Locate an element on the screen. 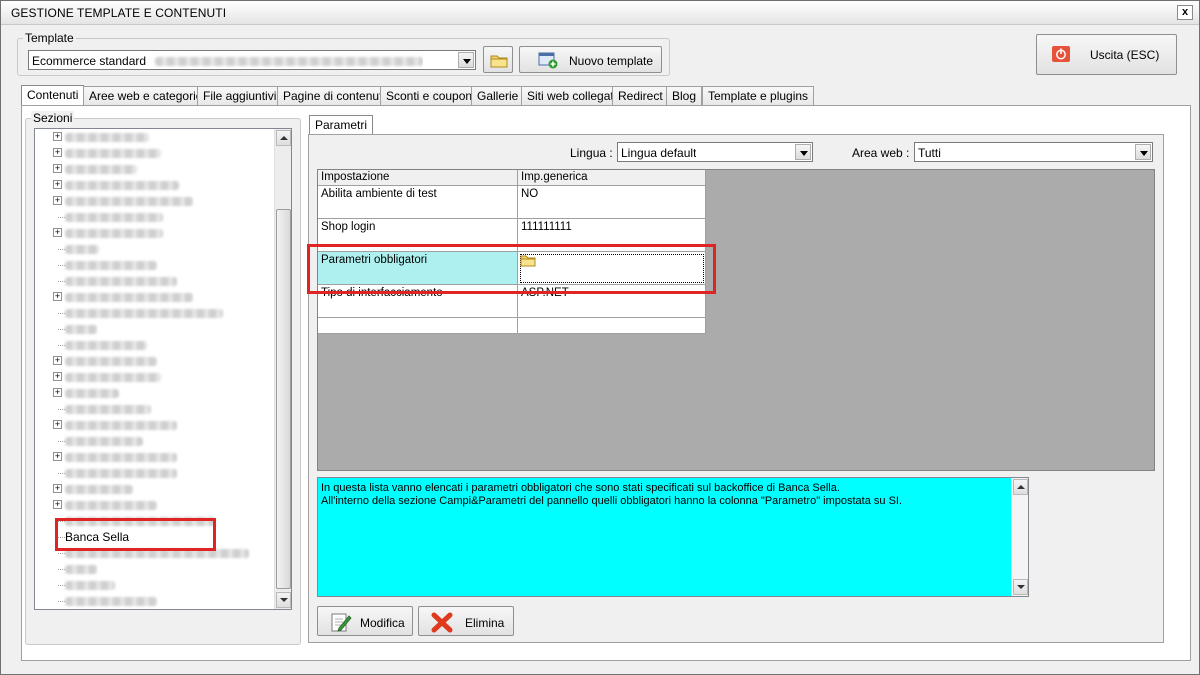 The height and width of the screenshot is (675, 1200). open-folder-button is located at coordinates (498, 59).